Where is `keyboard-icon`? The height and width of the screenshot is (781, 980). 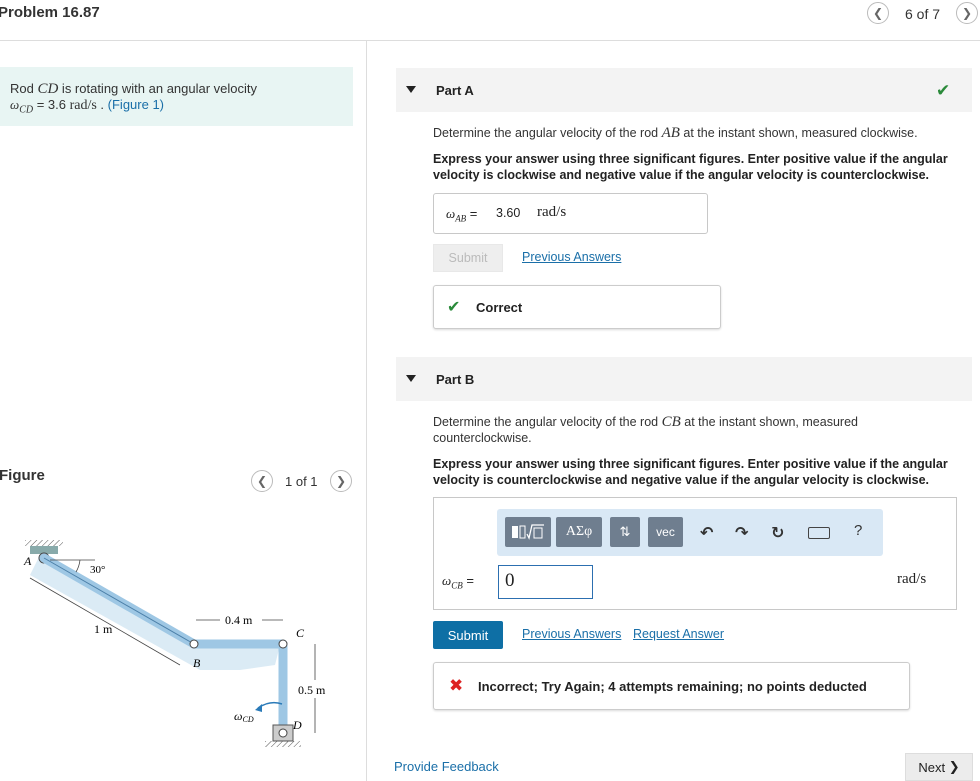
keyboard-icon is located at coordinates (819, 533).